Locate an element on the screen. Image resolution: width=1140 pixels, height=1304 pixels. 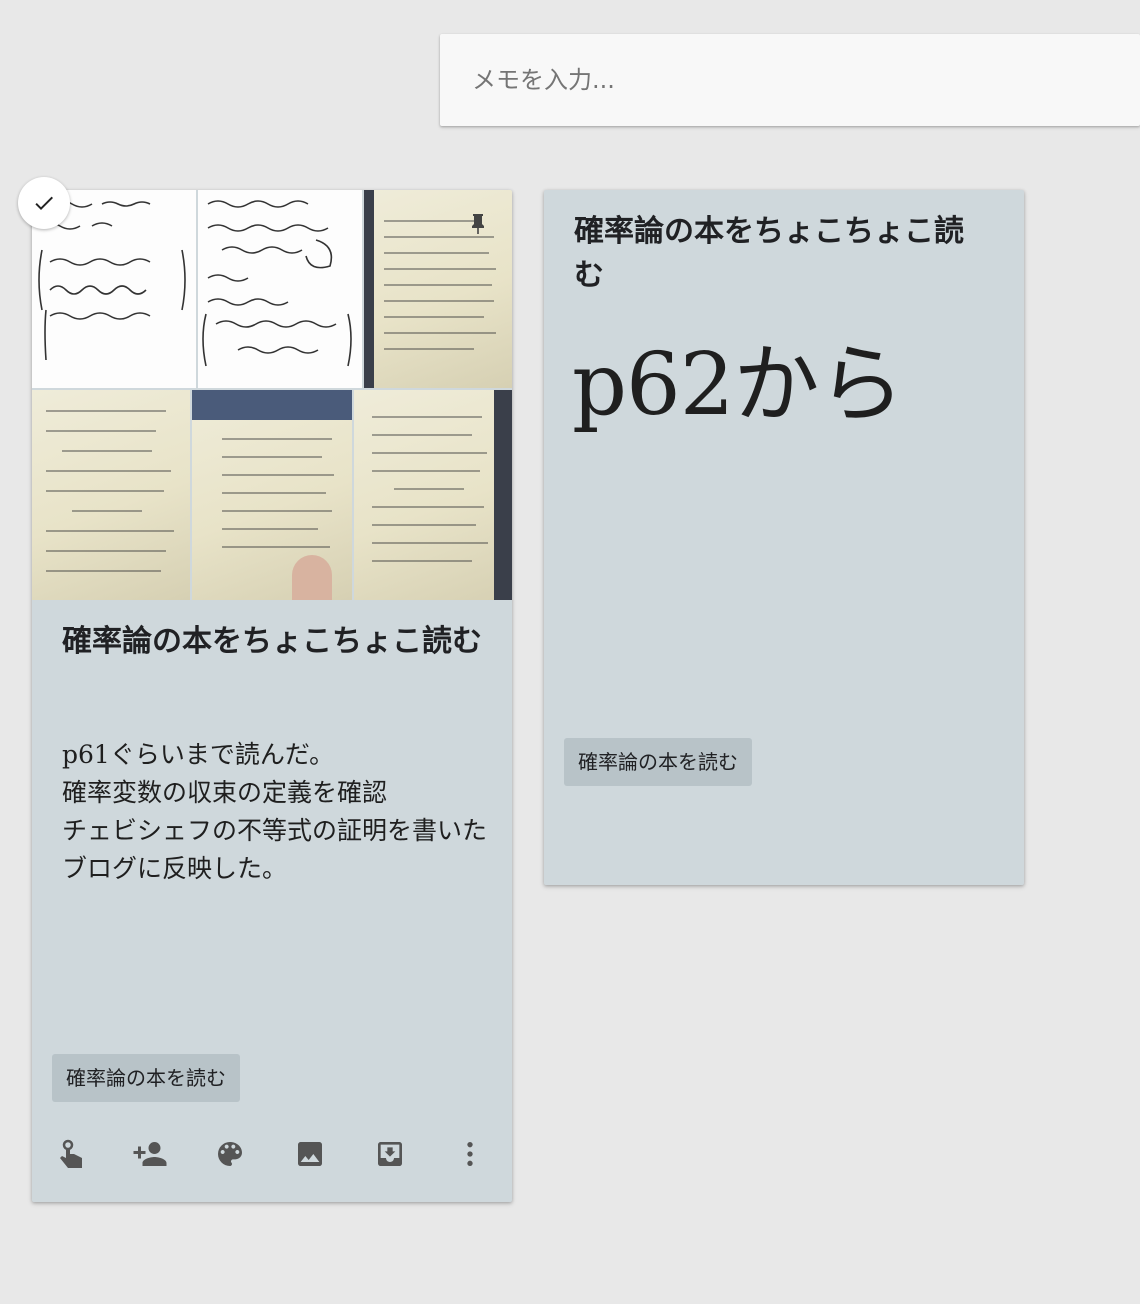
more-vert-icon is located at coordinates (470, 1154).